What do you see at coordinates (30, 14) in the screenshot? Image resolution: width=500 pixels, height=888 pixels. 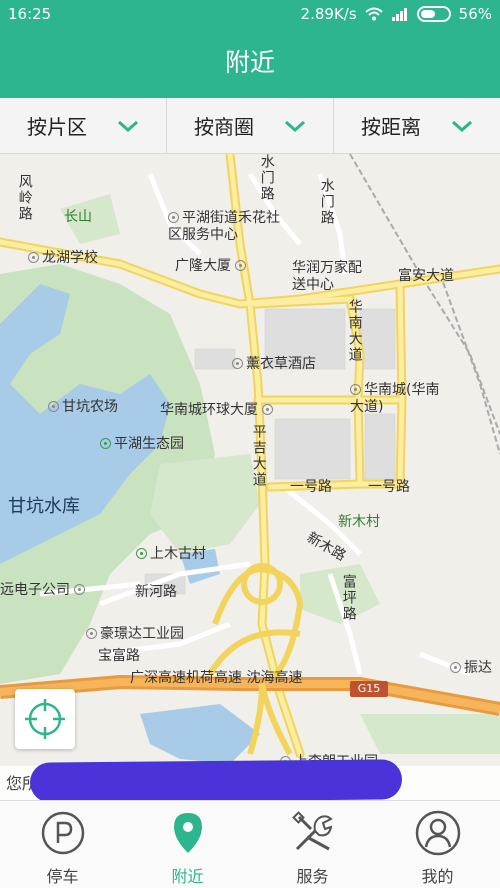 I see `status-time: 16:25` at bounding box center [30, 14].